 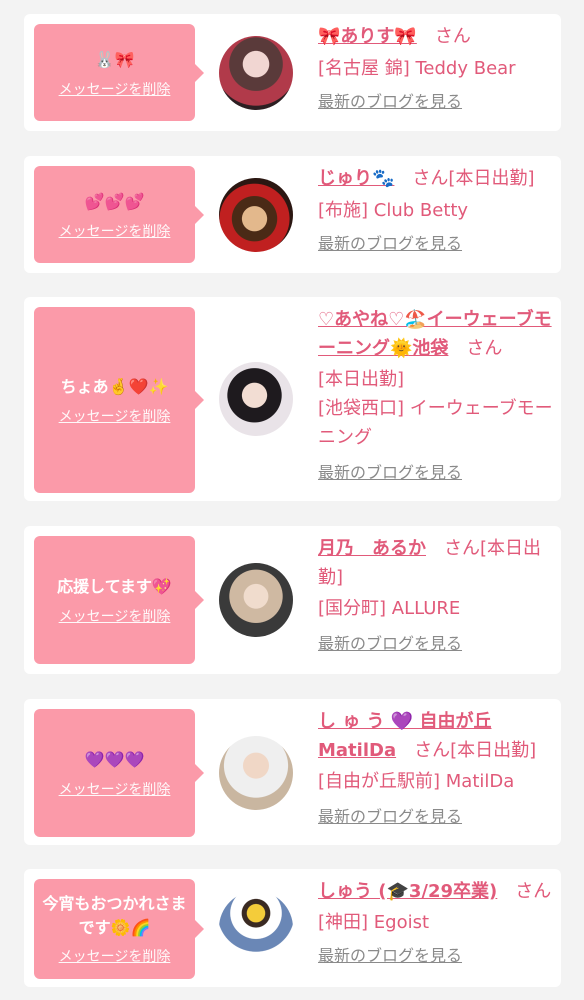 I want to click on cast-name-link: しゅう (🎓3/29卒業), so click(x=407, y=891).